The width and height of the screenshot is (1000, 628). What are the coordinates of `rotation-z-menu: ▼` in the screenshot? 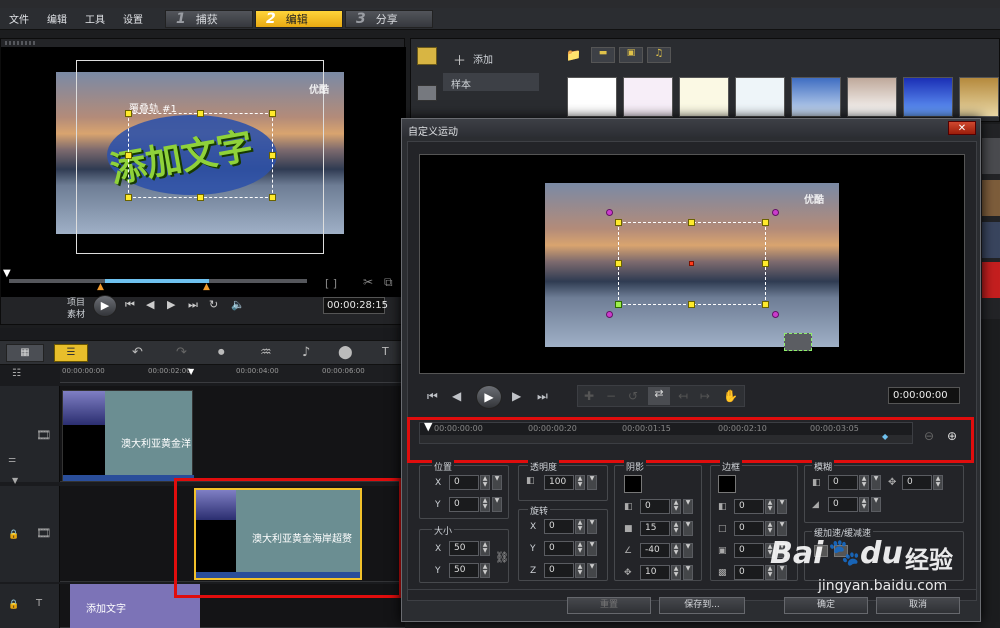 It's located at (592, 570).